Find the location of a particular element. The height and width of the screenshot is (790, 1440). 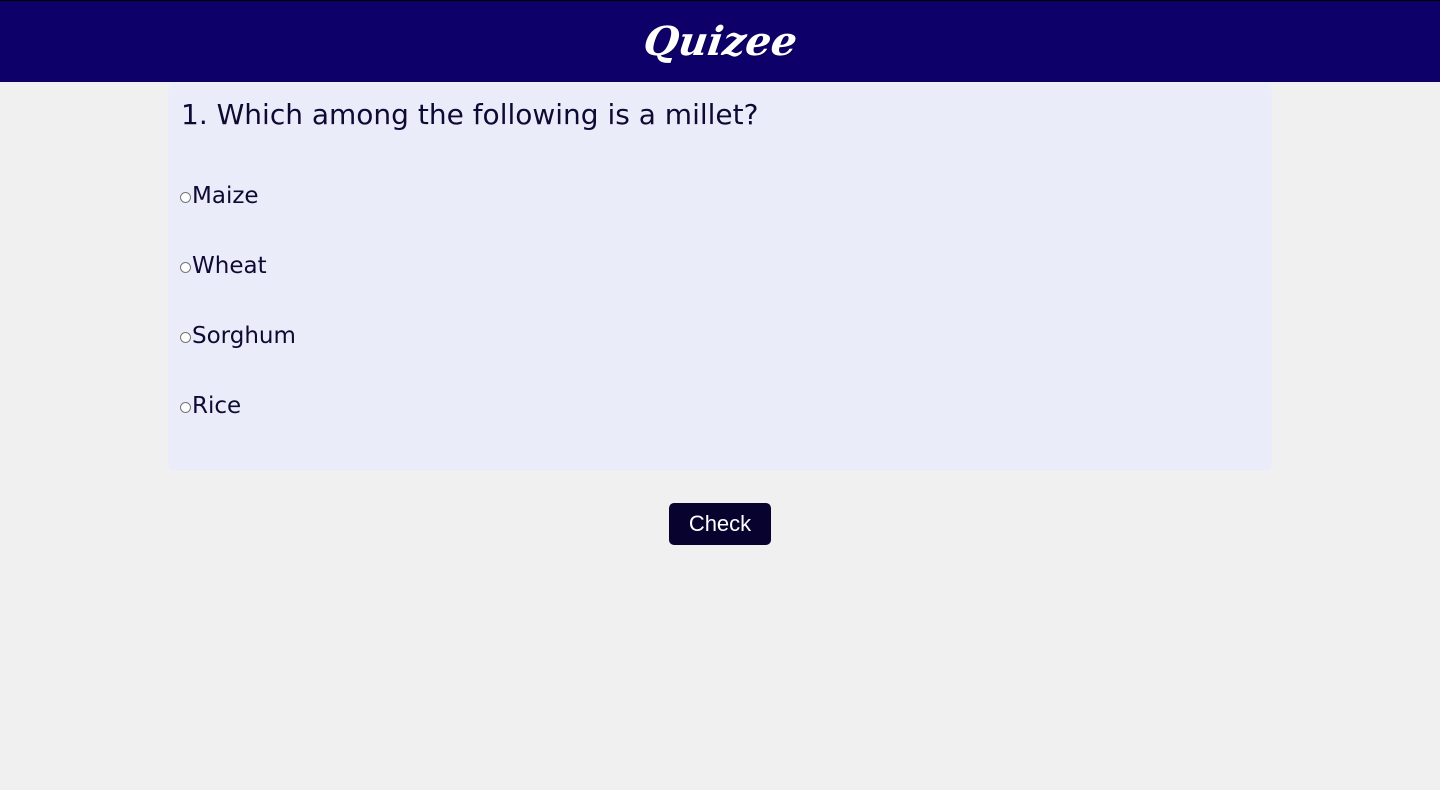

option-rice: Rice is located at coordinates (210, 406).